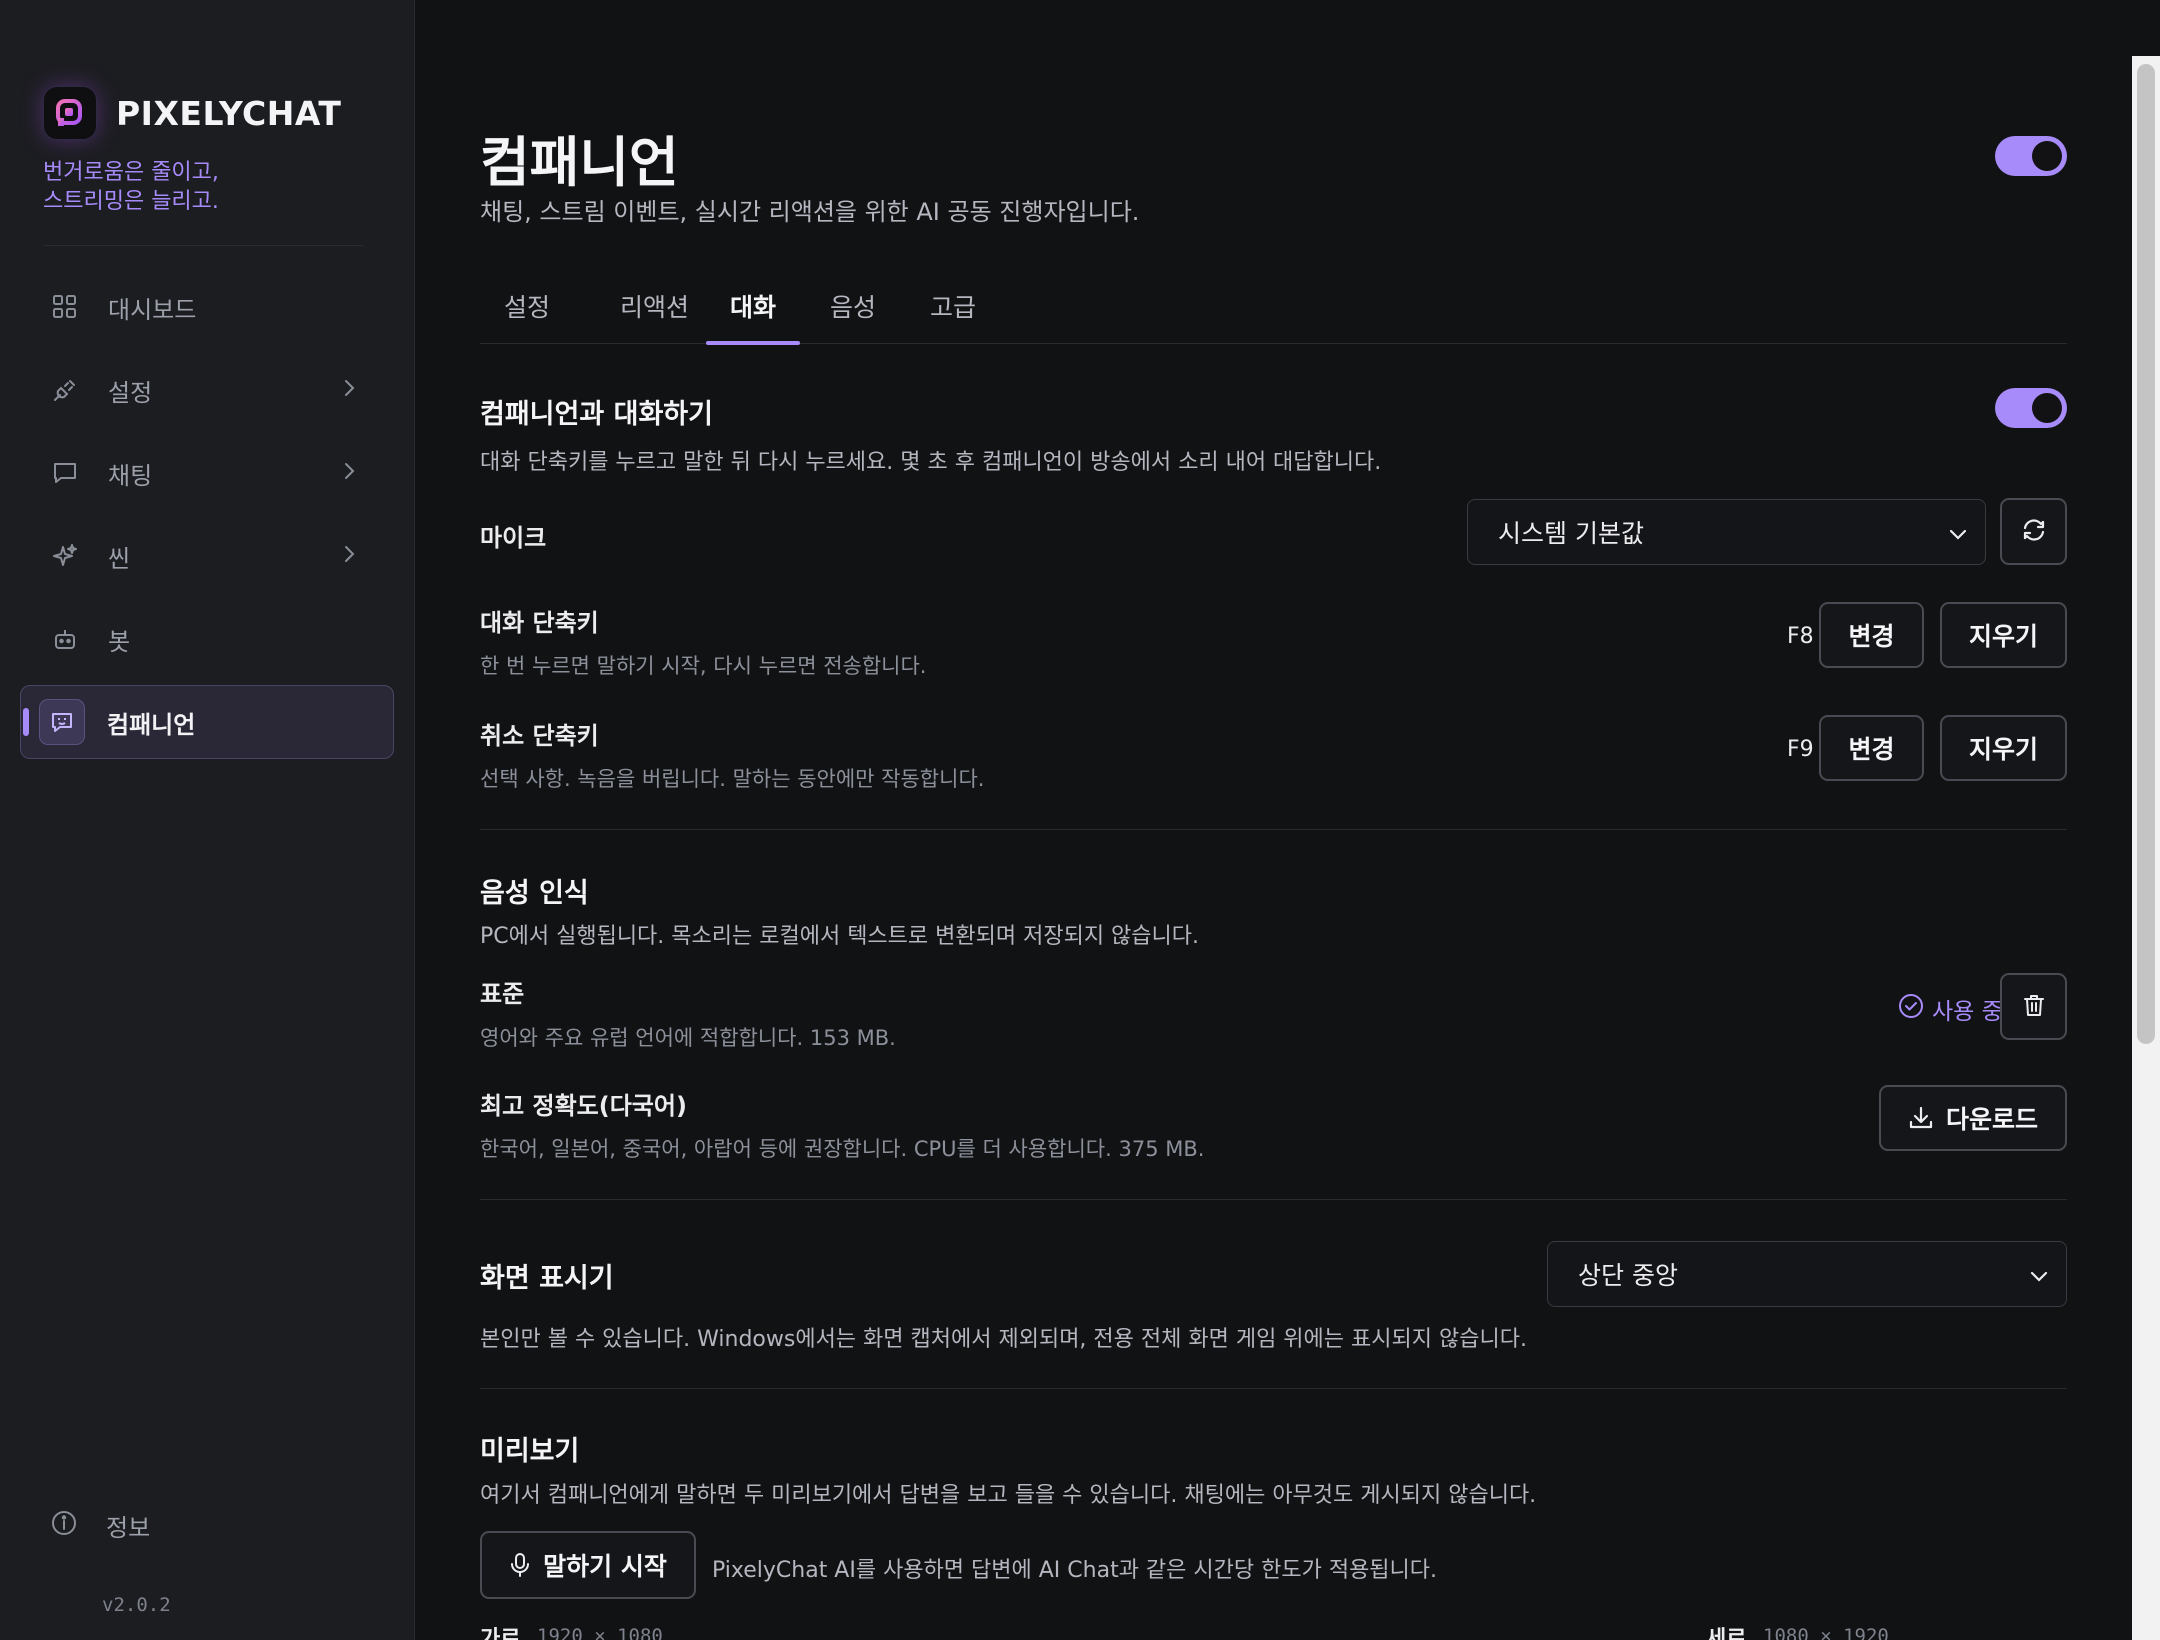 Image resolution: width=2160 pixels, height=1640 pixels. Describe the element at coordinates (207, 307) in the screenshot. I see `sidebar-item-dashboard: 대시보드` at that location.